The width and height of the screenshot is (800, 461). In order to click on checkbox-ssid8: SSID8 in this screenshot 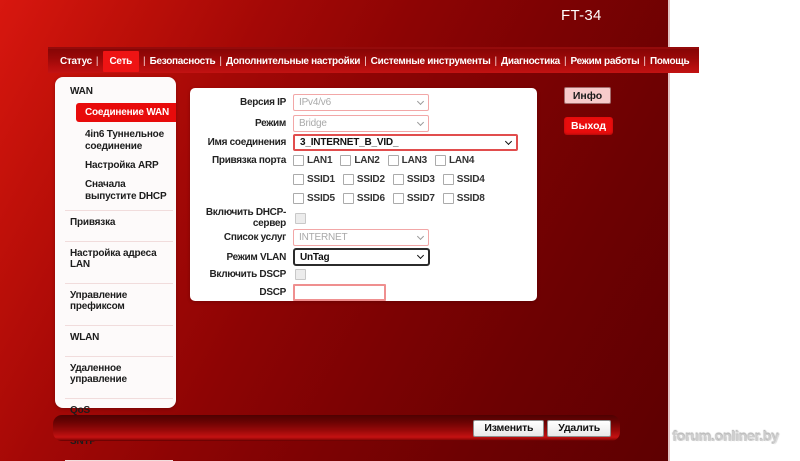, I will do `click(463, 198)`.